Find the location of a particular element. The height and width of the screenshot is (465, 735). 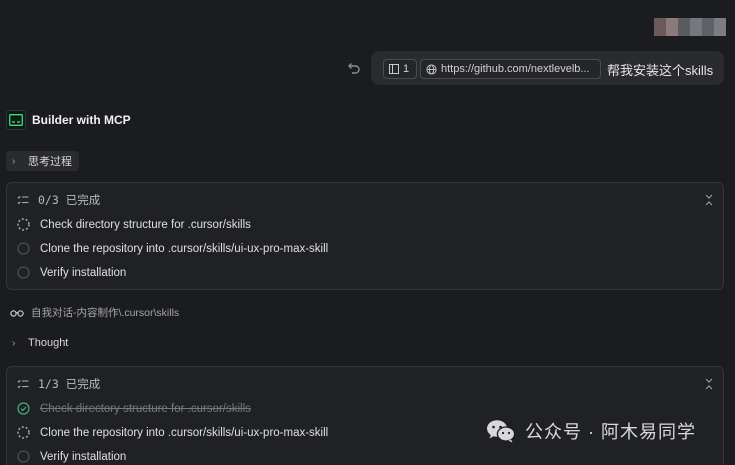

workspace-row: 自我对话-内容制作\.cursor\skills is located at coordinates (94, 312).